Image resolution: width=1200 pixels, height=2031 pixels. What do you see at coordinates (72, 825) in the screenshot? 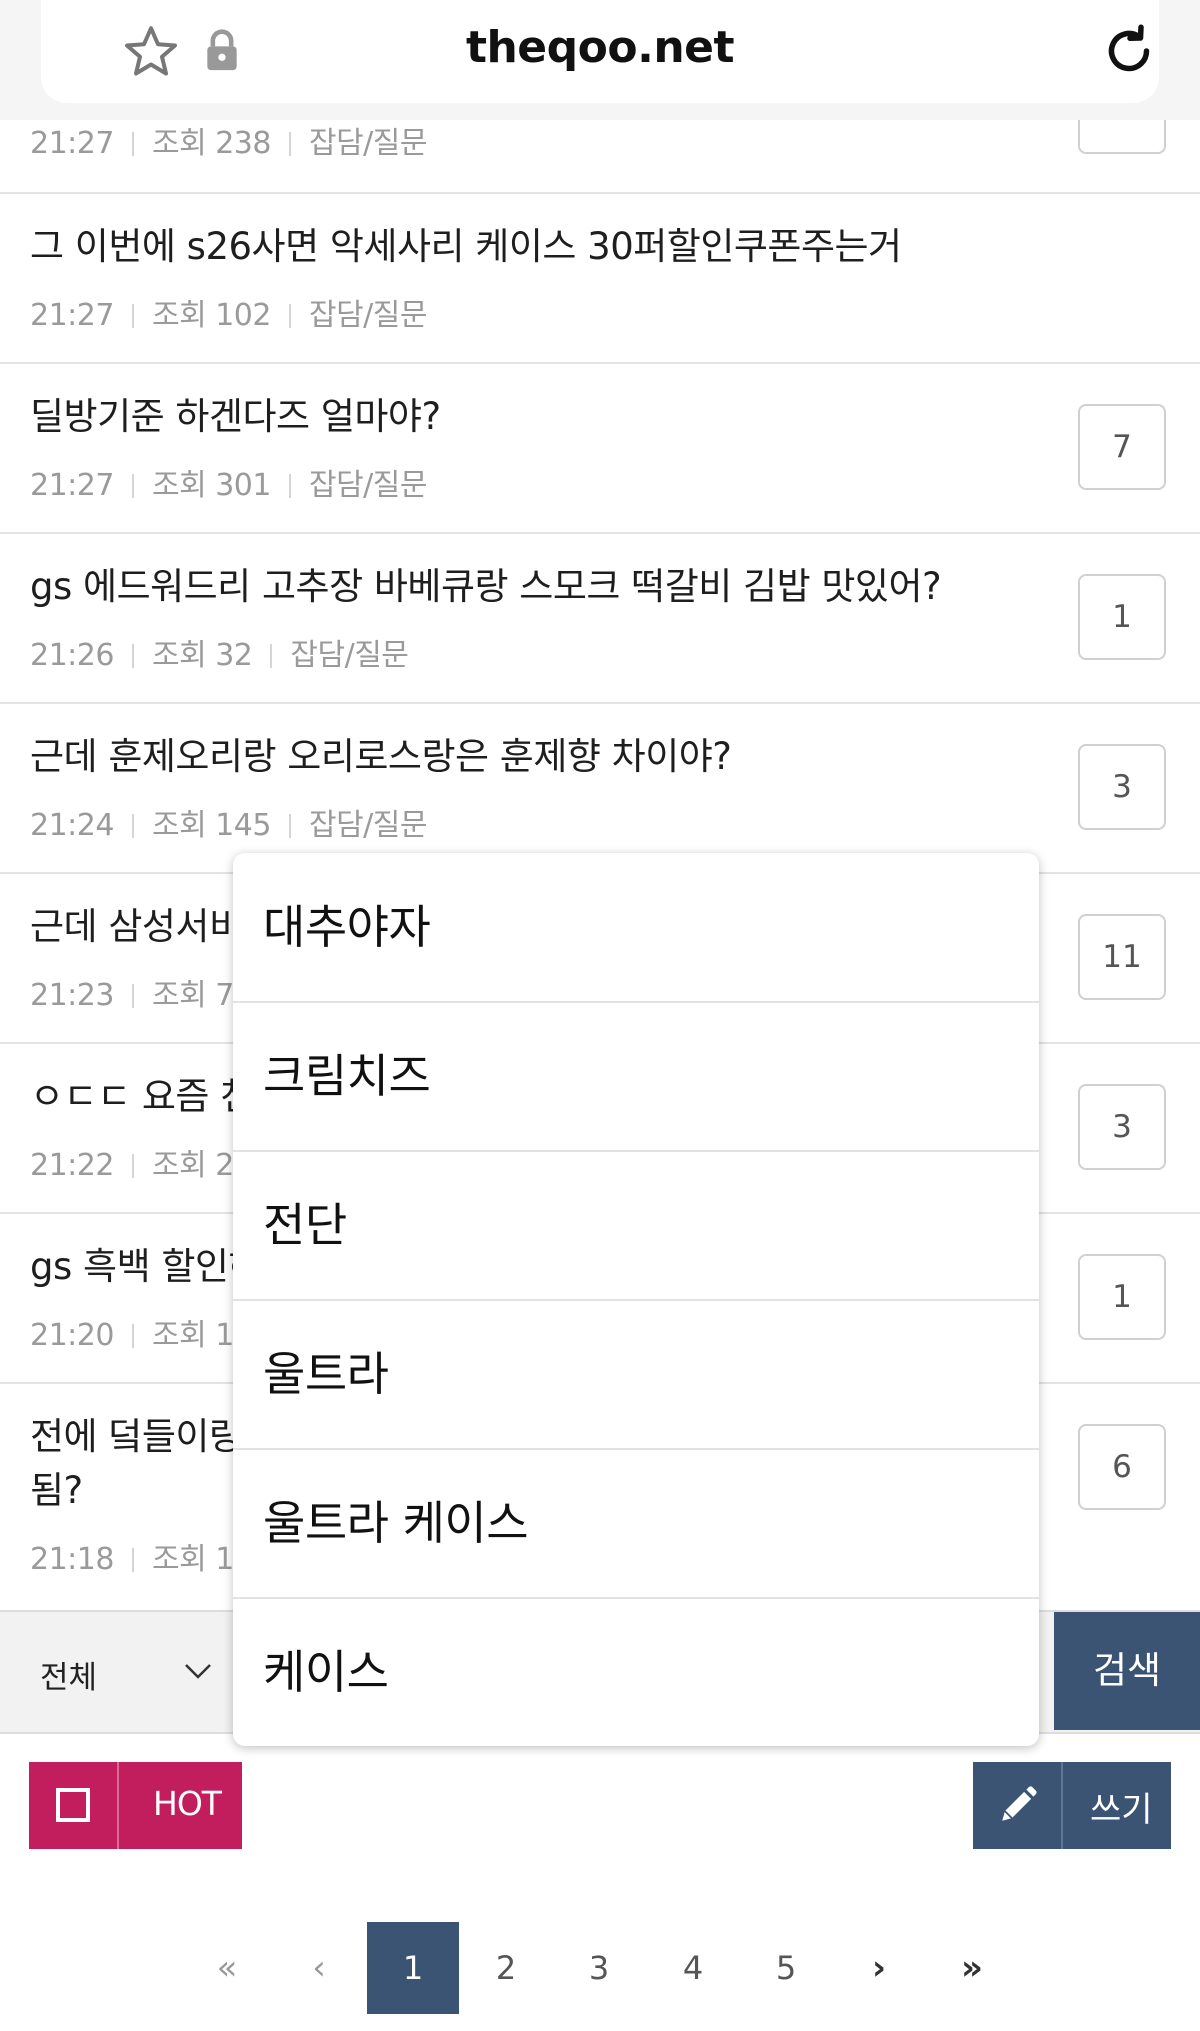
I see `post-time: 21:24` at bounding box center [72, 825].